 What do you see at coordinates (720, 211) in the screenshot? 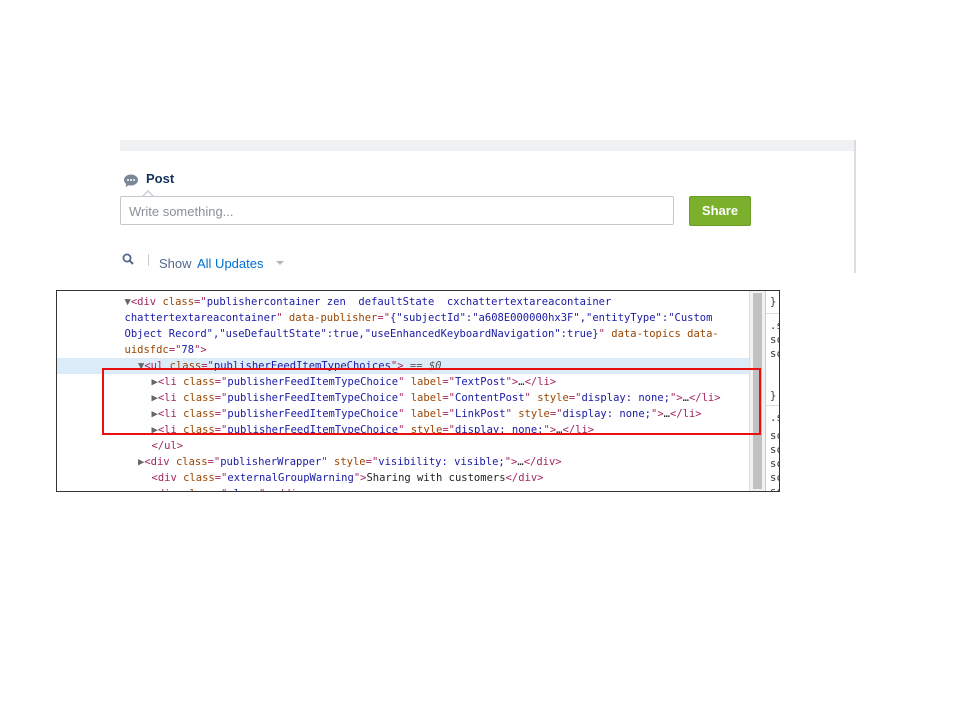
I see `share-button: Share` at bounding box center [720, 211].